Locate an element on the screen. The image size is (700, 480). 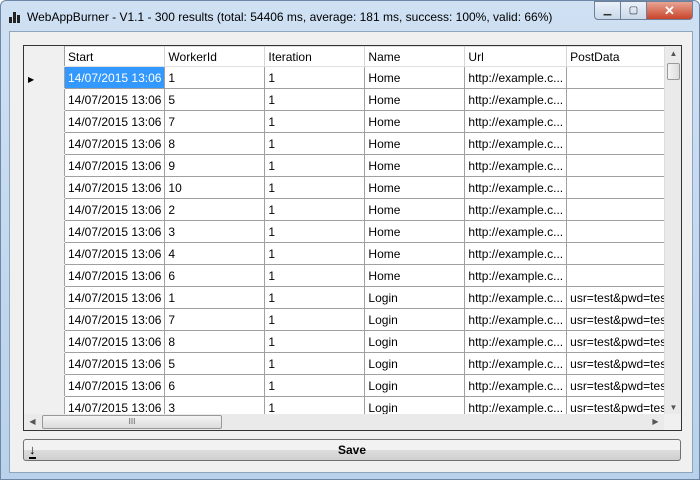
cell-workerid: 9 is located at coordinates (215, 165).